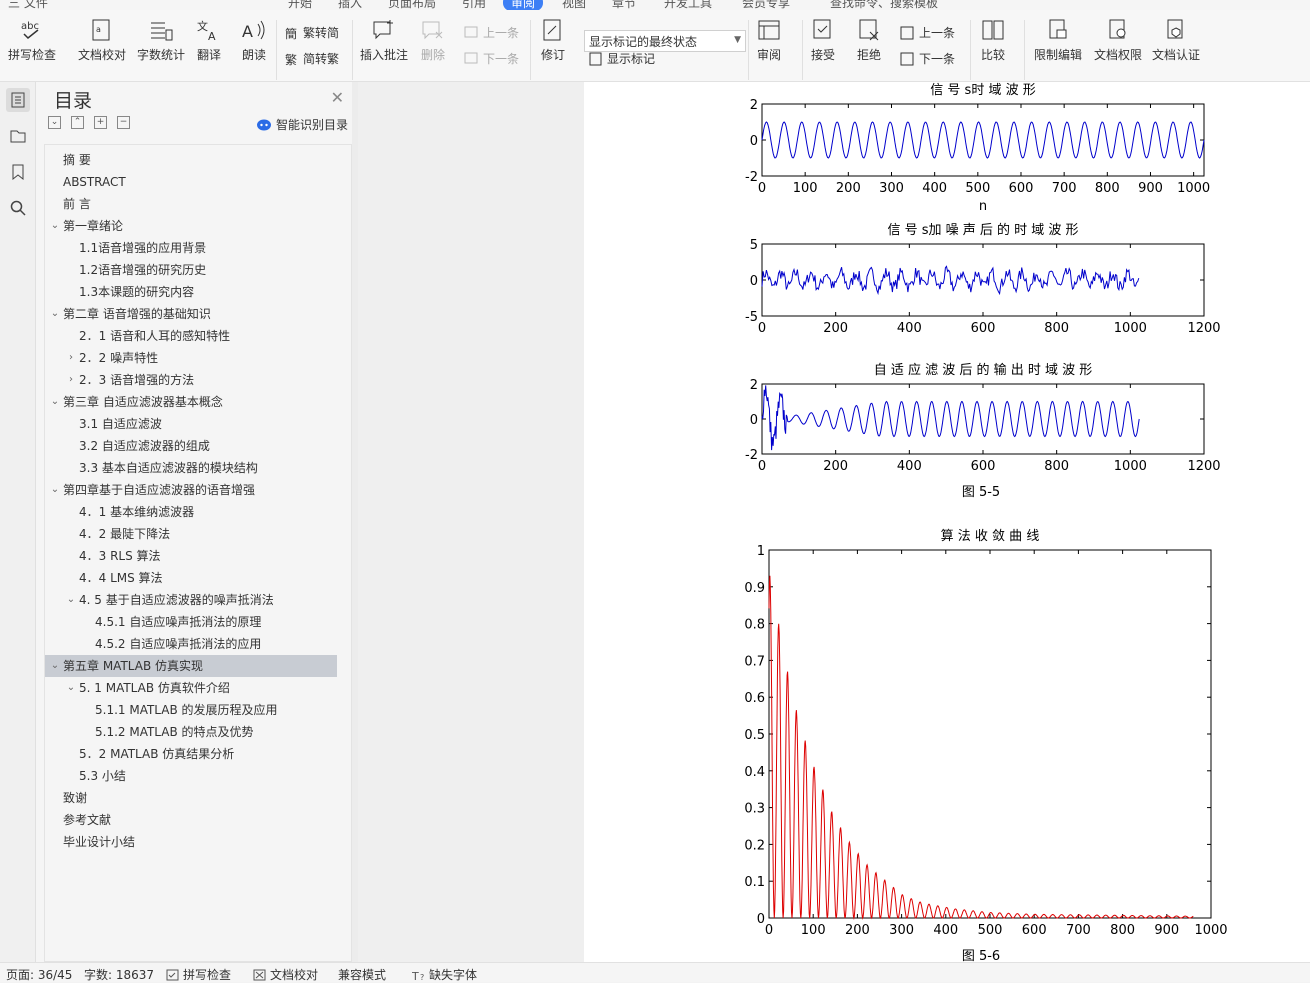 The height and width of the screenshot is (983, 1310). I want to click on doc-permission-button: 文档权限, so click(1118, 40).